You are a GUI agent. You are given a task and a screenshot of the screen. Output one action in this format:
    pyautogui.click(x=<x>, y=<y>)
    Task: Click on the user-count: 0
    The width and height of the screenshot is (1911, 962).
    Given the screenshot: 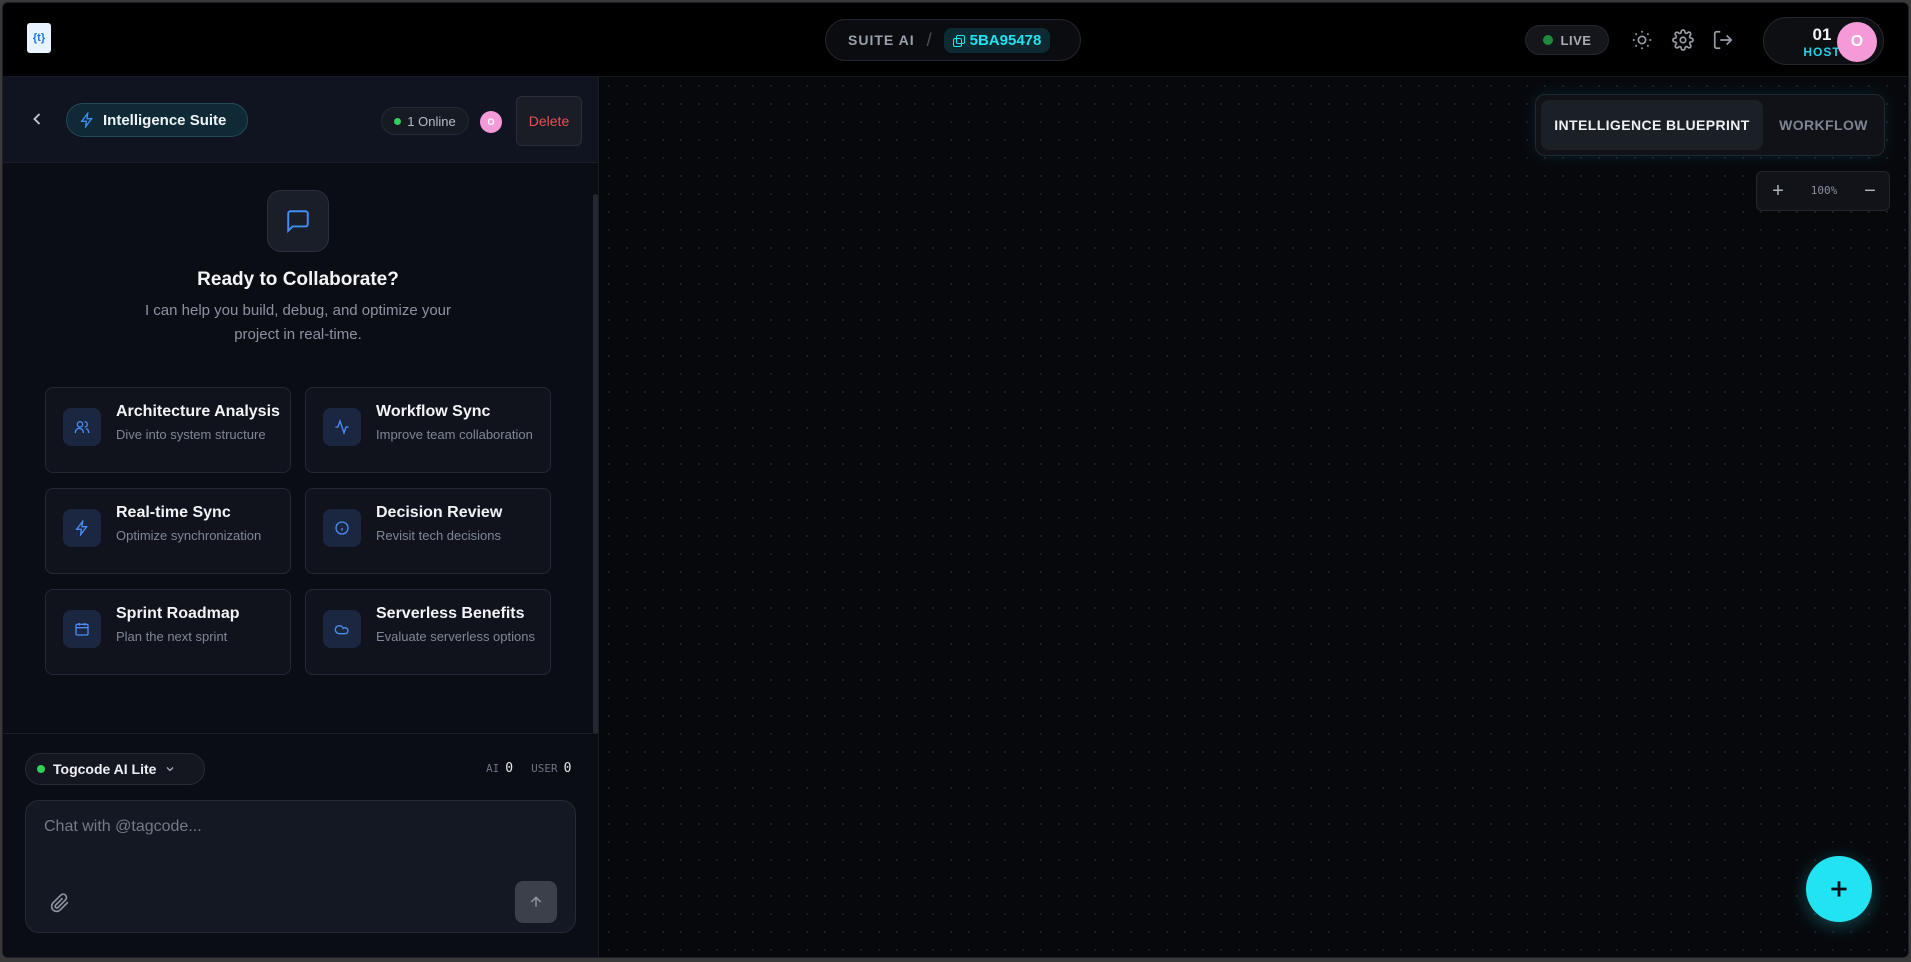 What is the action you would take?
    pyautogui.click(x=567, y=768)
    